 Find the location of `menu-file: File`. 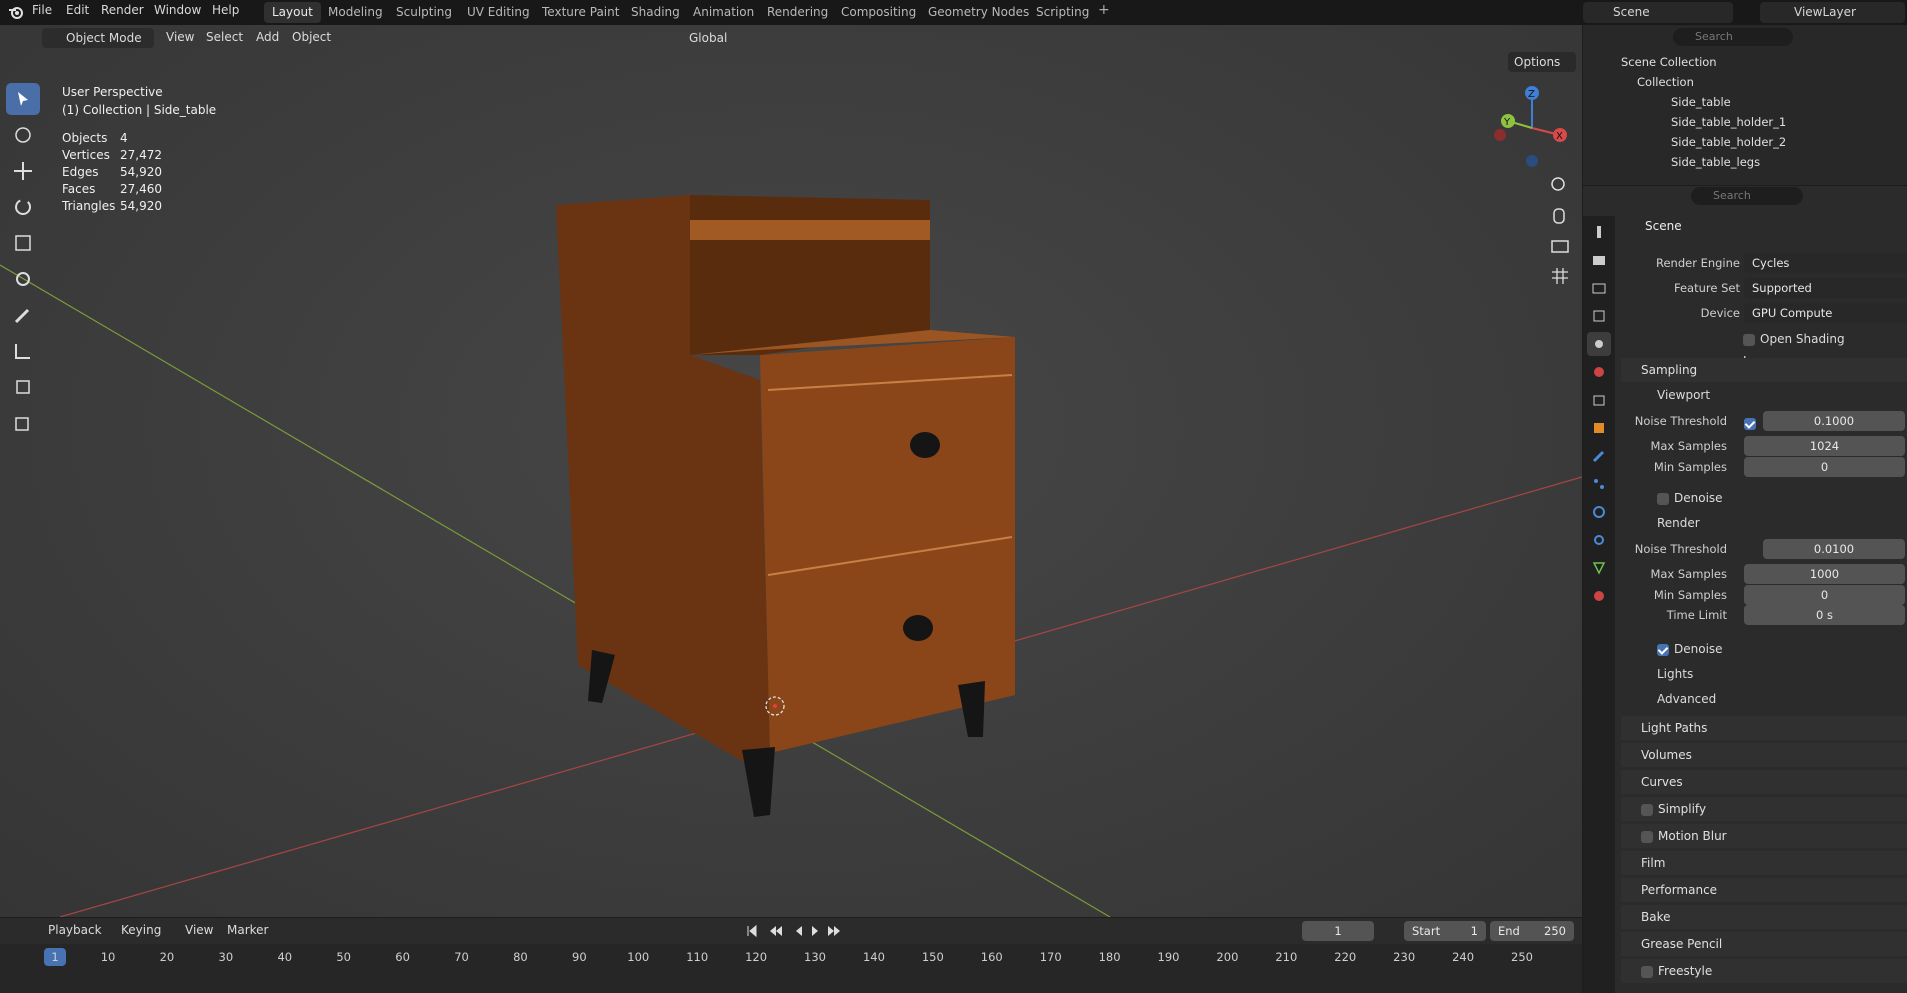

menu-file: File is located at coordinates (42, 10).